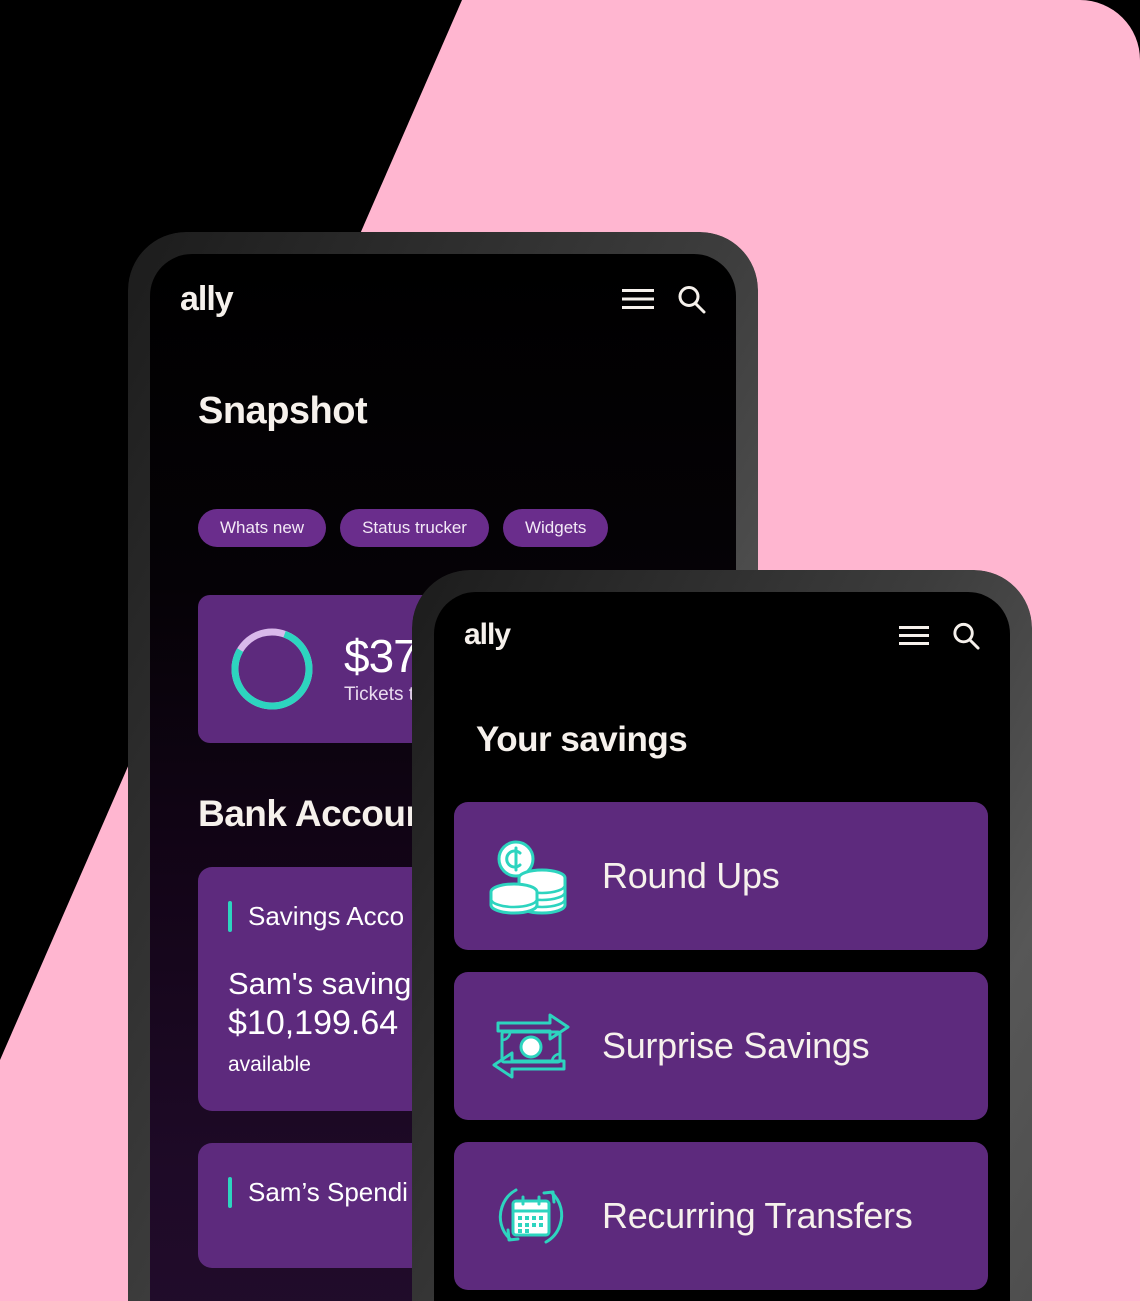 This screenshot has width=1140, height=1301. Describe the element at coordinates (736, 1045) in the screenshot. I see `option-label: Surprise Savings` at that location.